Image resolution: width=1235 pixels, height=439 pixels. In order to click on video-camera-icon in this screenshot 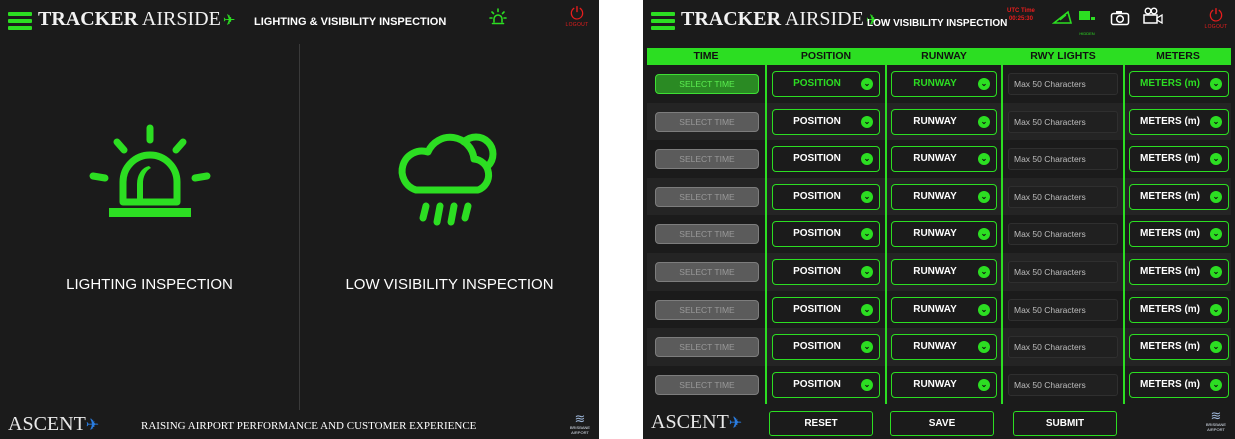, I will do `click(1153, 17)`.